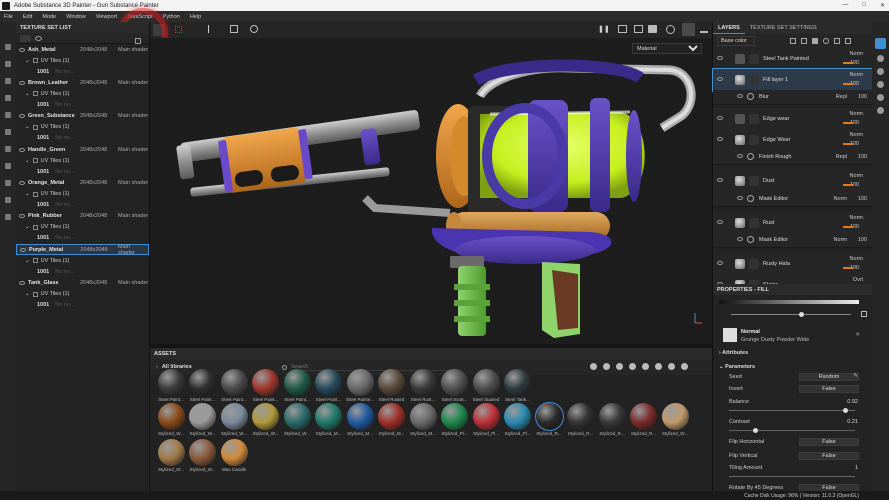 This screenshot has height=500, width=889. What do you see at coordinates (234, 455) in the screenshot?
I see `material-thumbnail: Wax Candle` at bounding box center [234, 455].